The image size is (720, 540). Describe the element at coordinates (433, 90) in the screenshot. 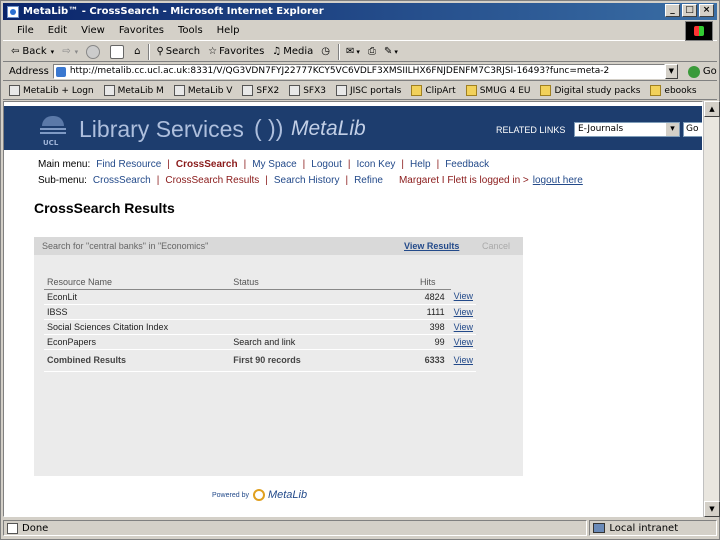

I see `link-clipart: ClipArt` at that location.